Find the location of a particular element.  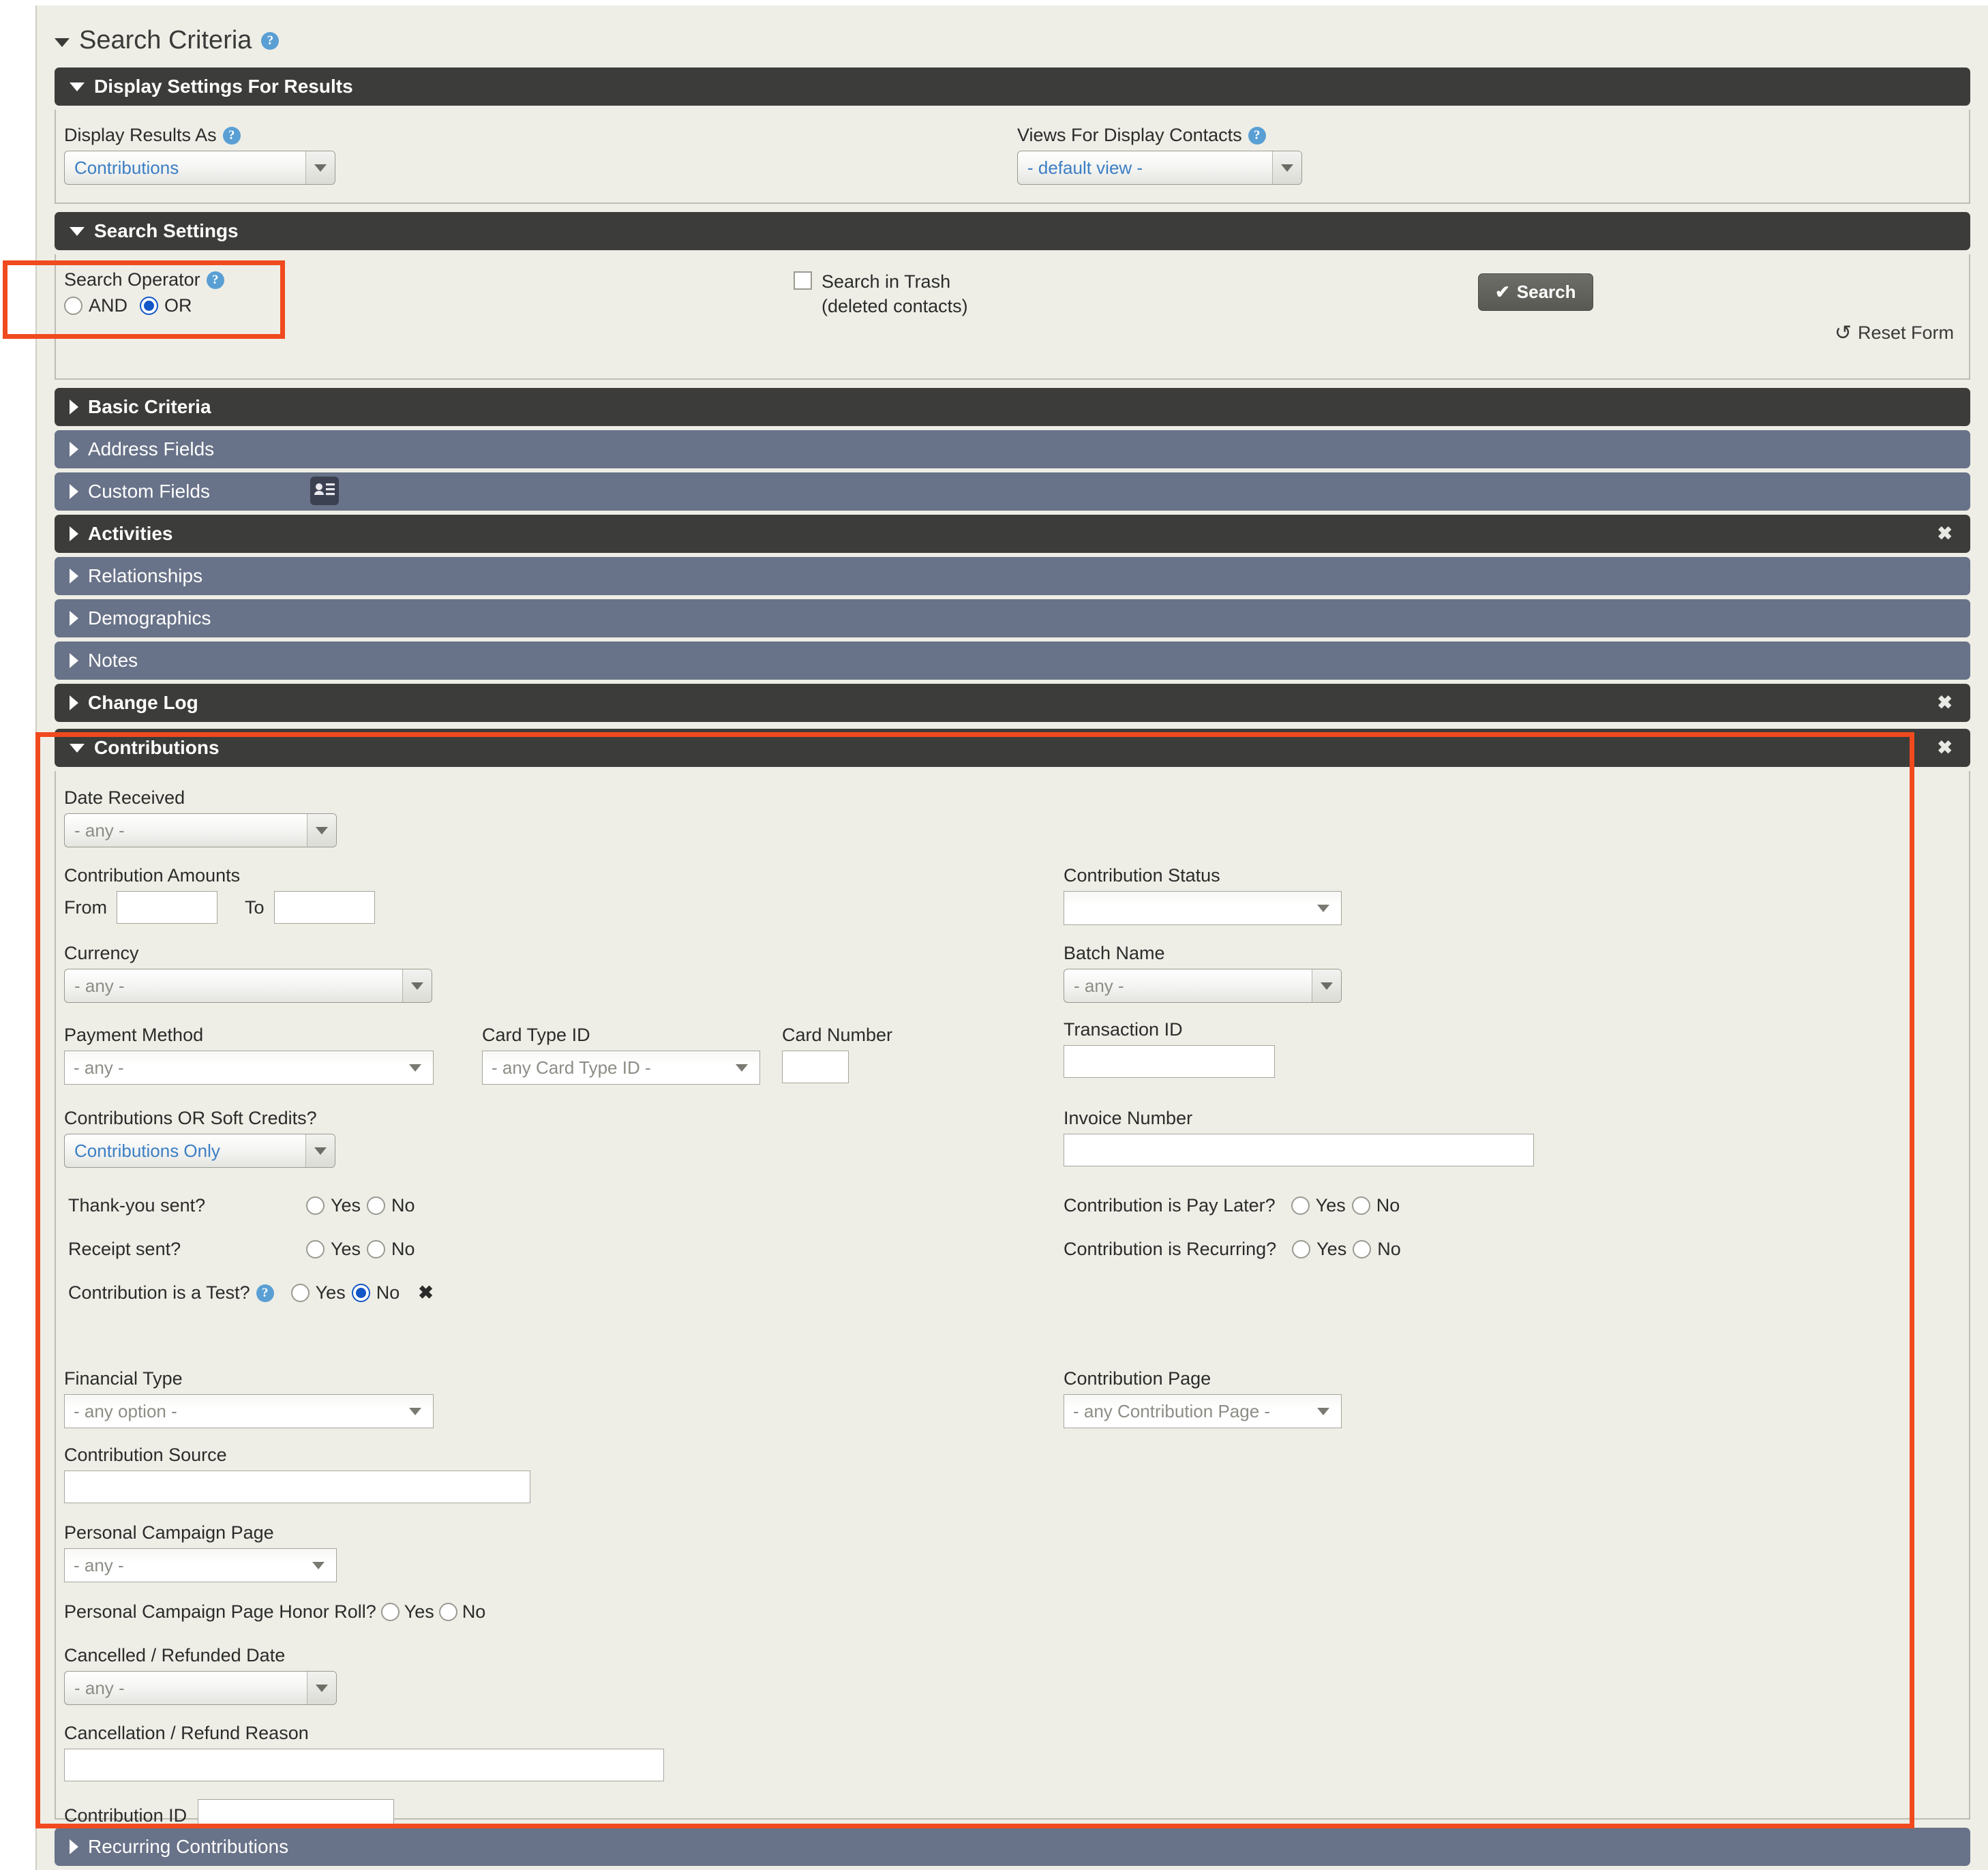

contribution-page-value: - any Contribution Page - is located at coordinates (1172, 1410).